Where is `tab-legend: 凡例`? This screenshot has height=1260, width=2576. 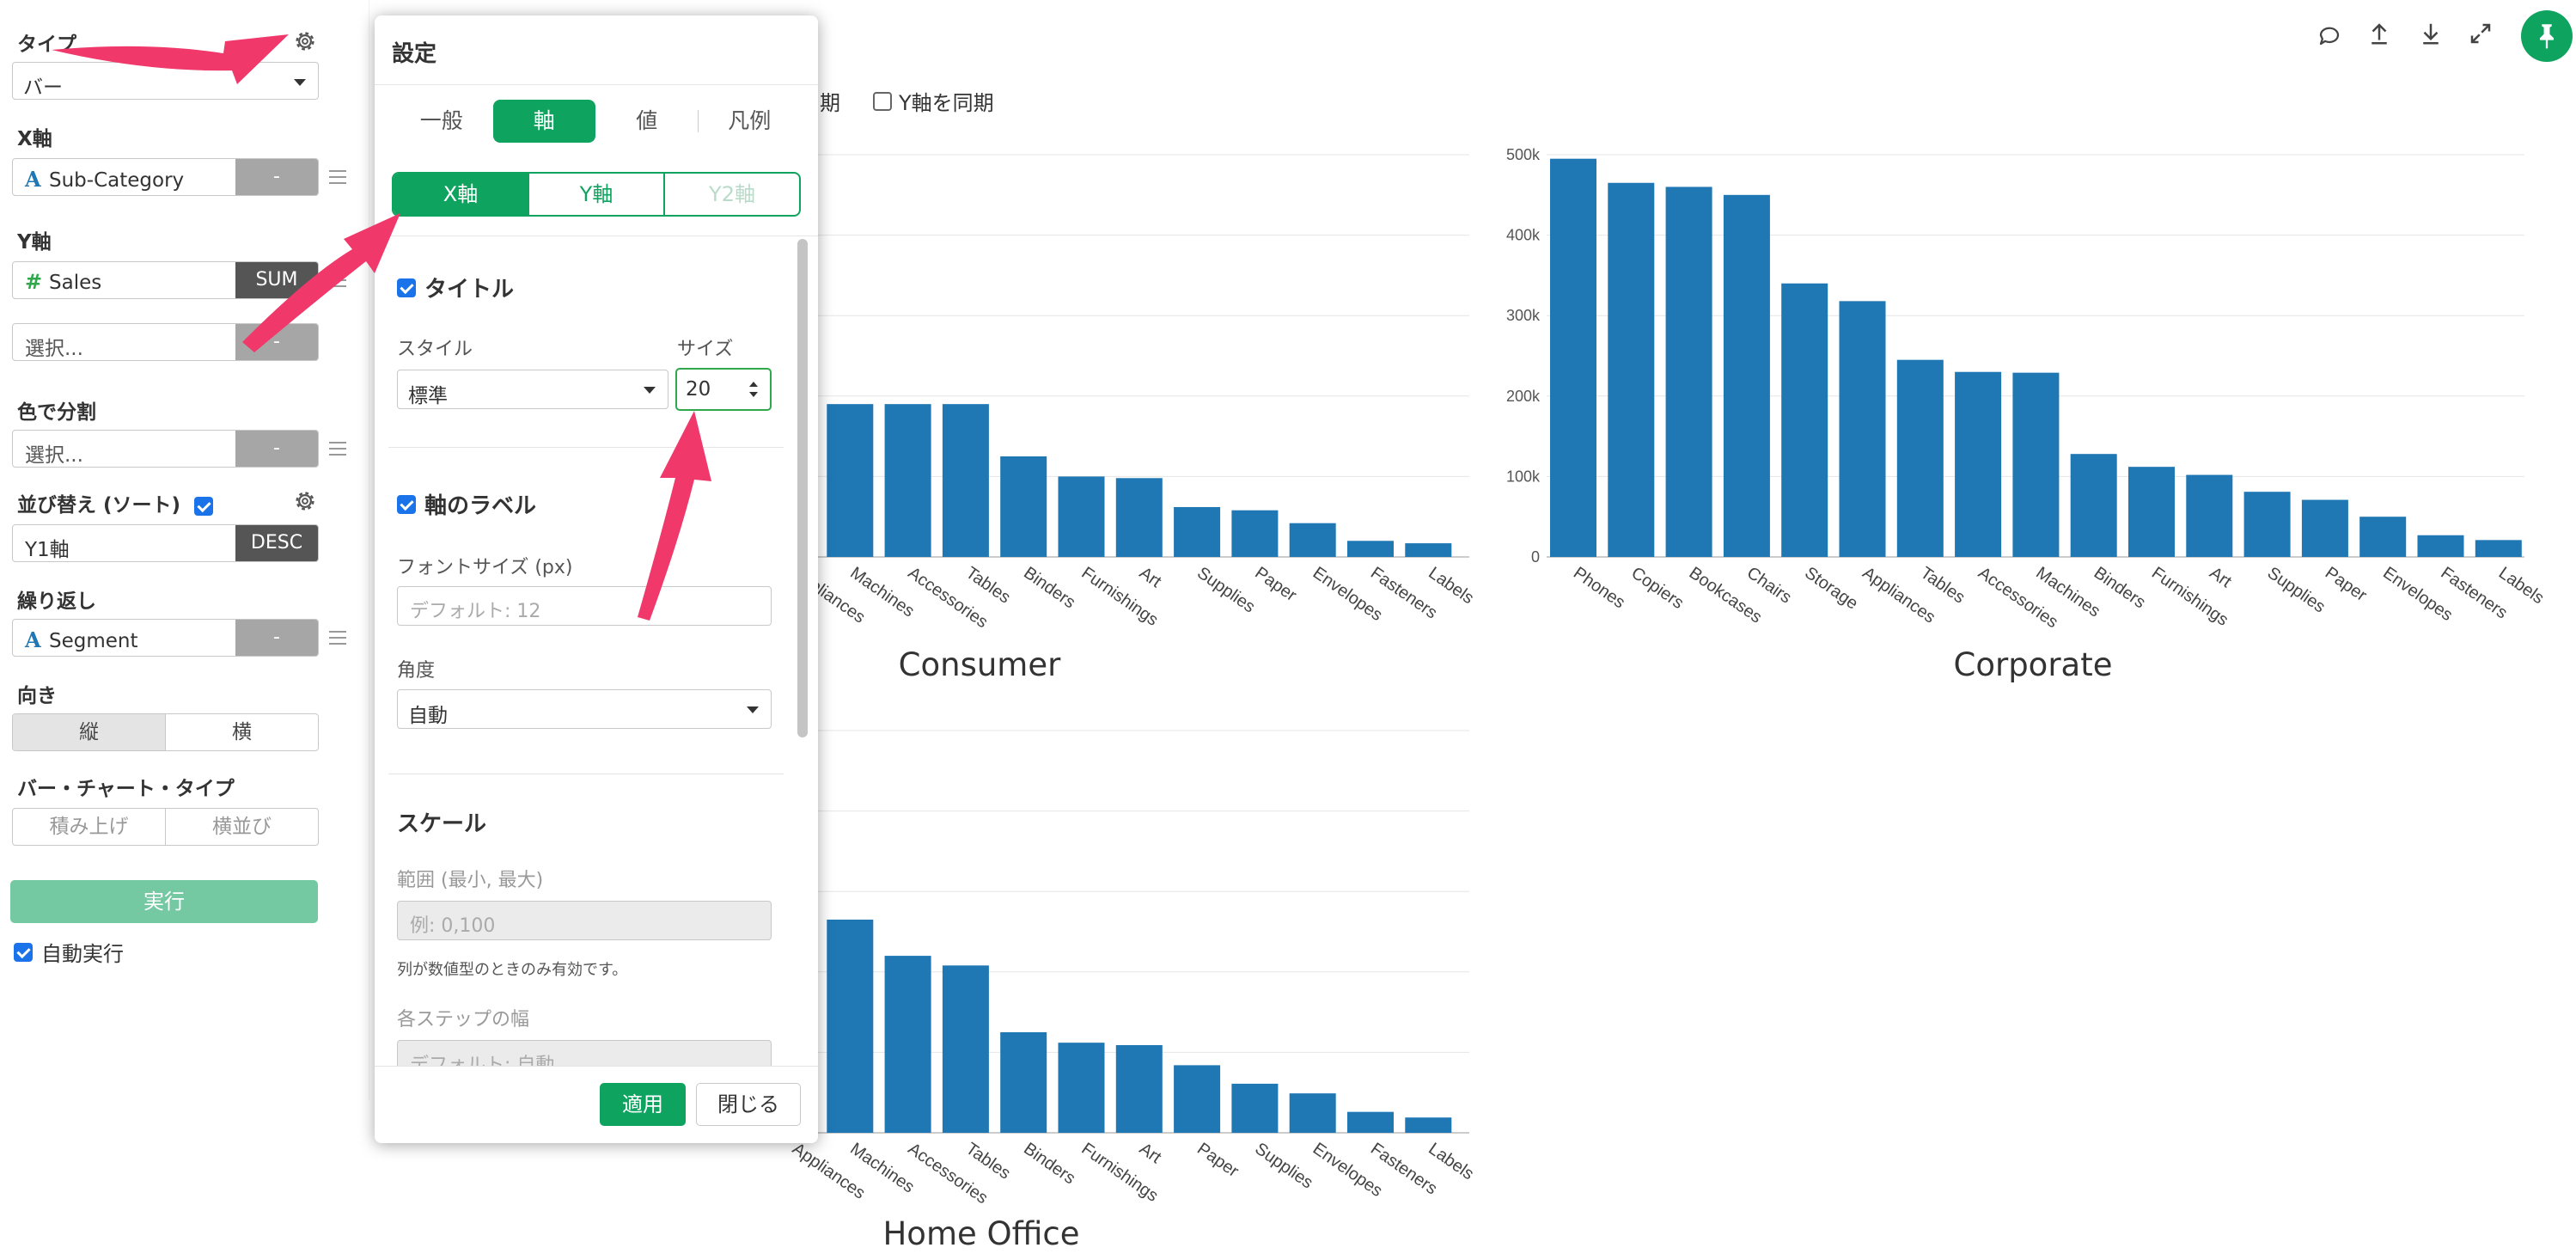 tab-legend: 凡例 is located at coordinates (750, 122).